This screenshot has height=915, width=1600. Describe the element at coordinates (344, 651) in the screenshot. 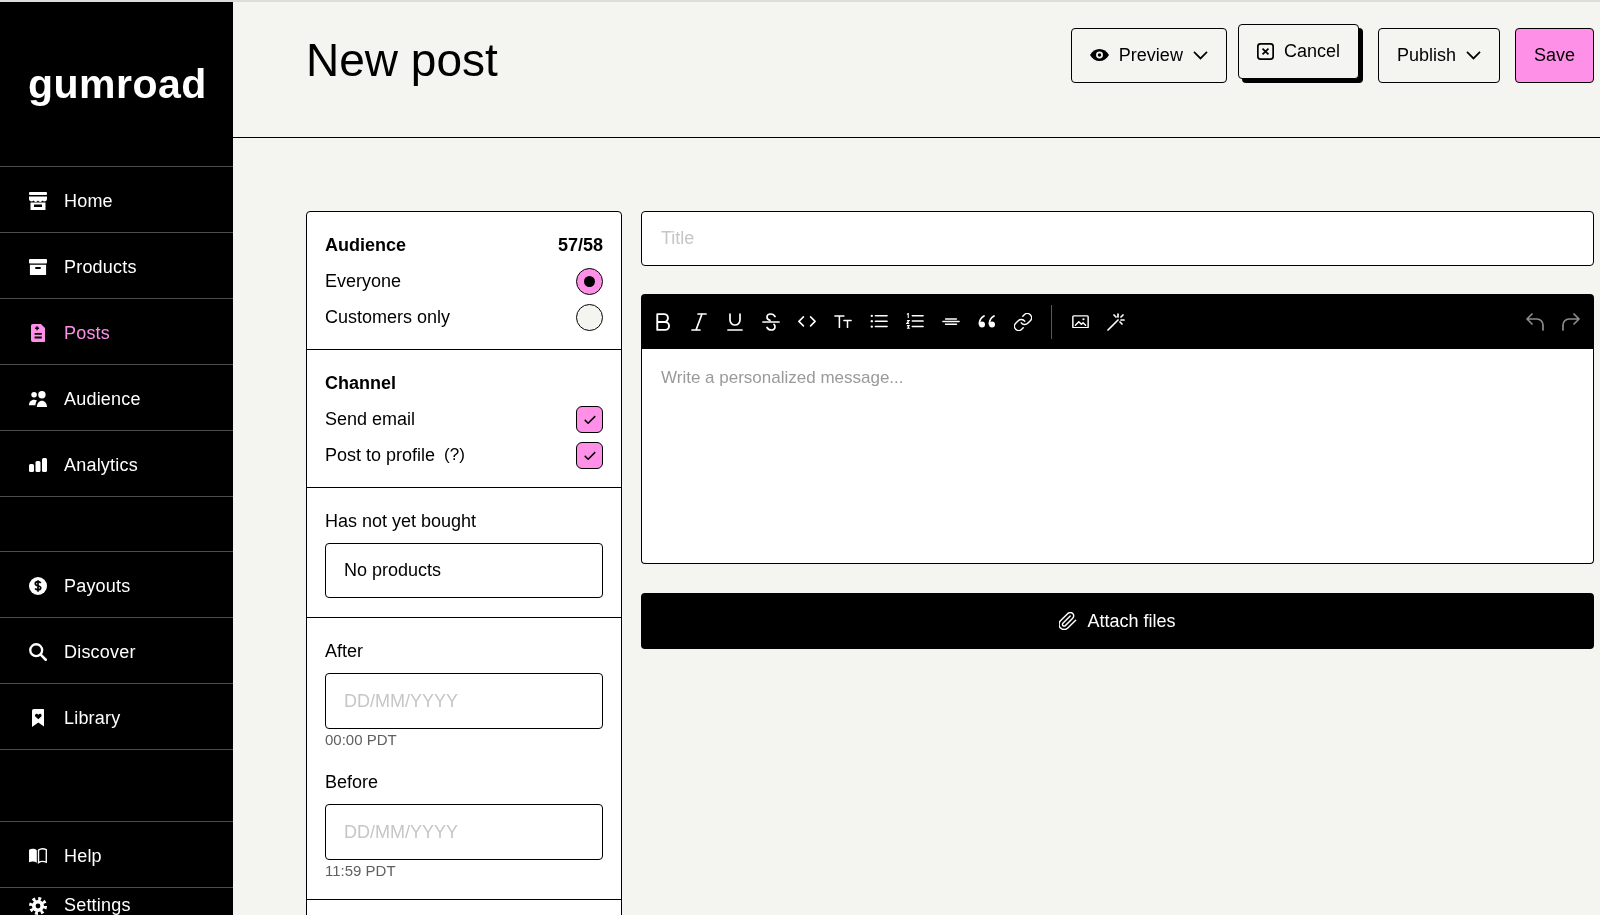

I see `field-label: After` at that location.